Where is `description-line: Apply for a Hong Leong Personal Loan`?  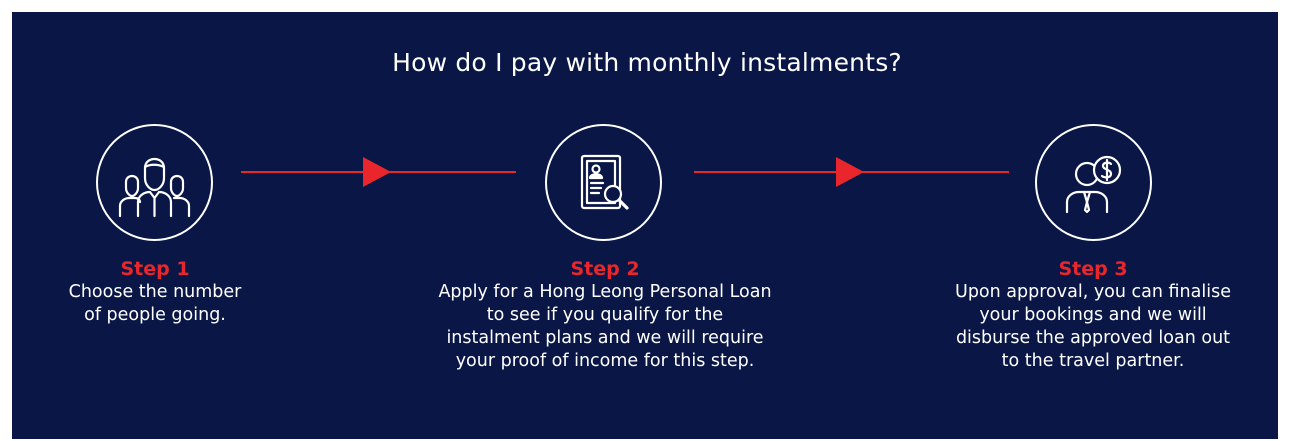 description-line: Apply for a Hong Leong Personal Loan is located at coordinates (605, 292).